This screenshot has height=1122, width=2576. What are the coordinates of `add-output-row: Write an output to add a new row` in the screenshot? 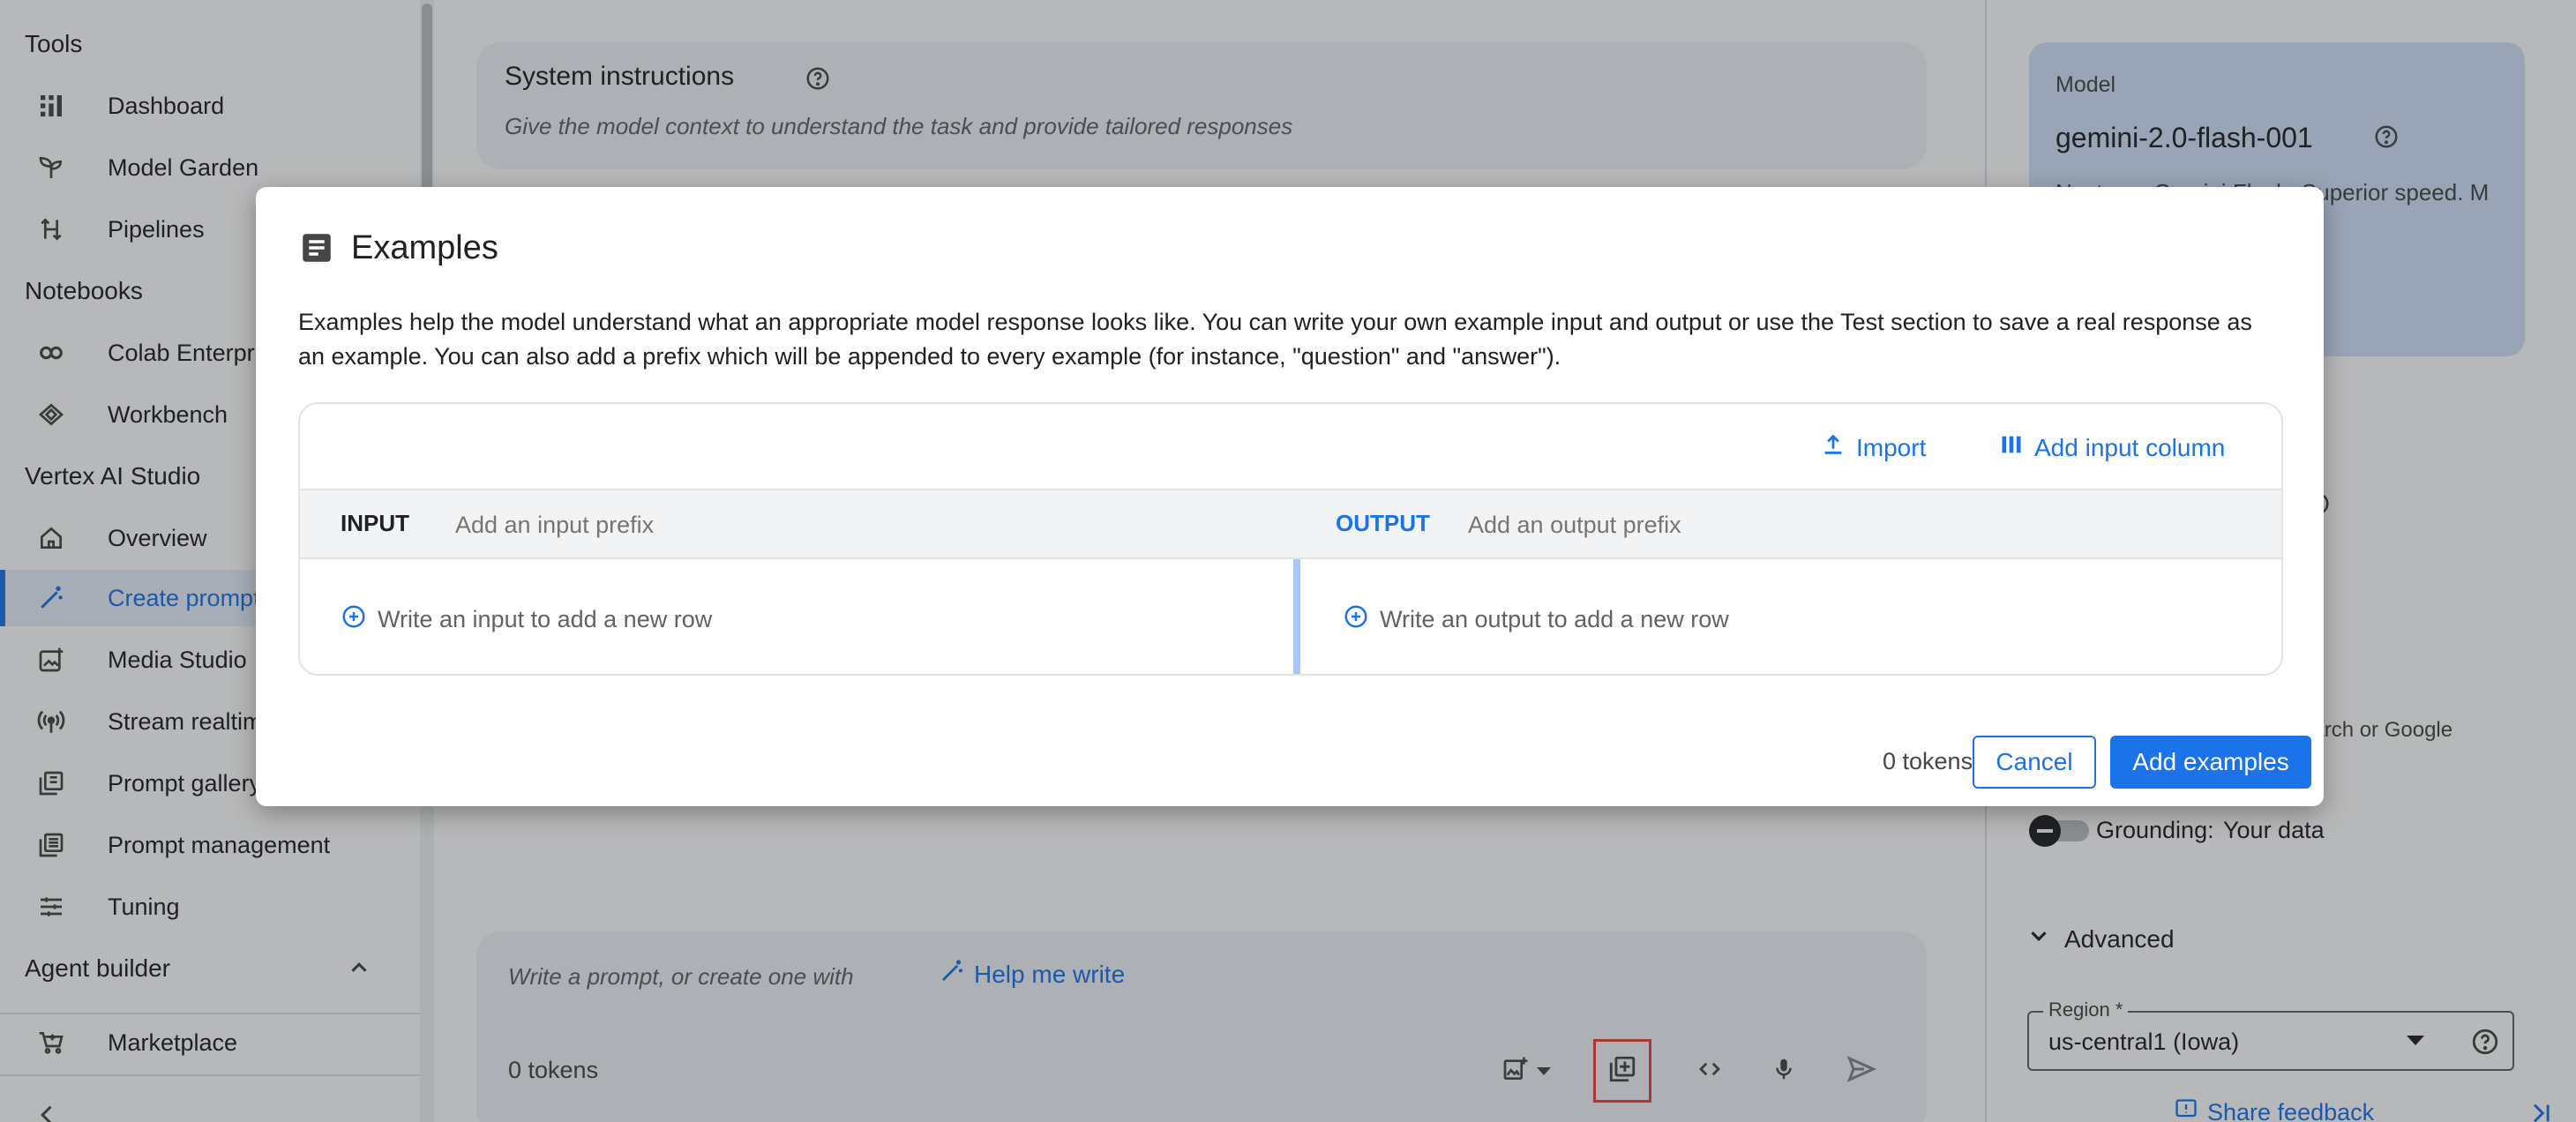 It's located at (1536, 619).